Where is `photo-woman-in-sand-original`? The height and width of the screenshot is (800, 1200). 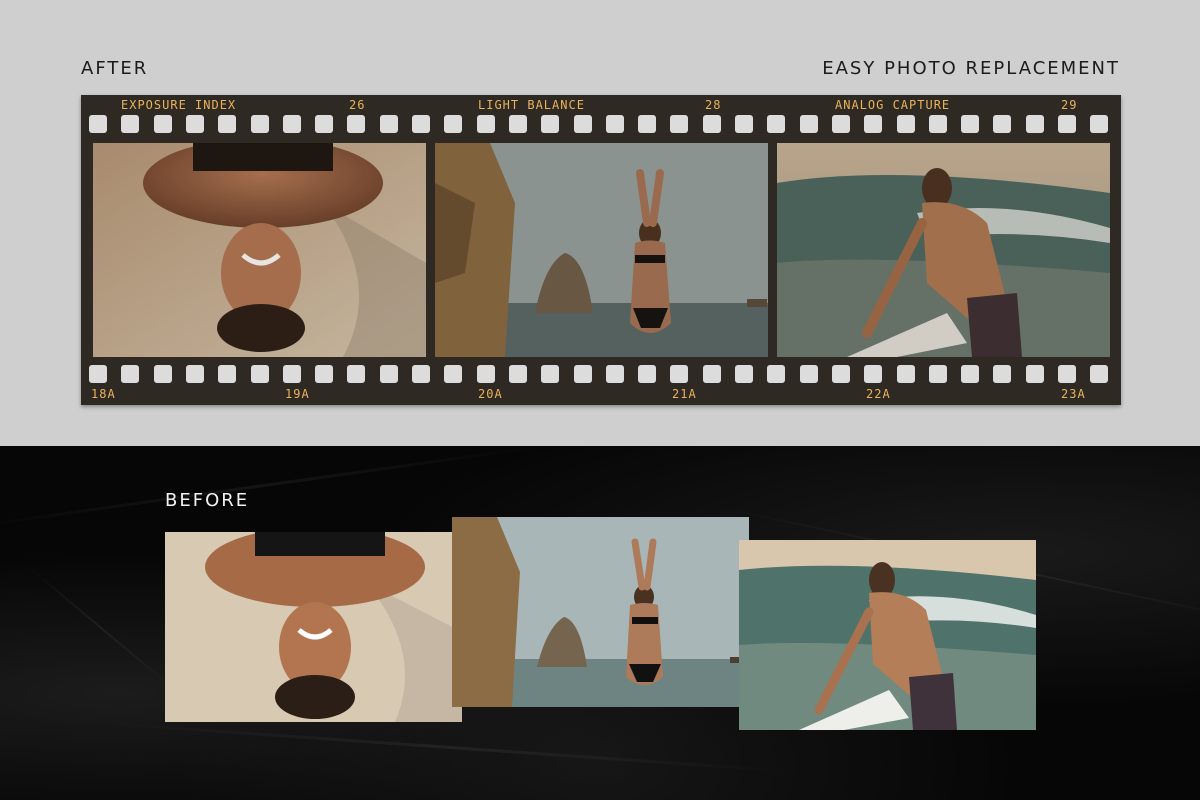
photo-woman-in-sand-original is located at coordinates (313, 627).